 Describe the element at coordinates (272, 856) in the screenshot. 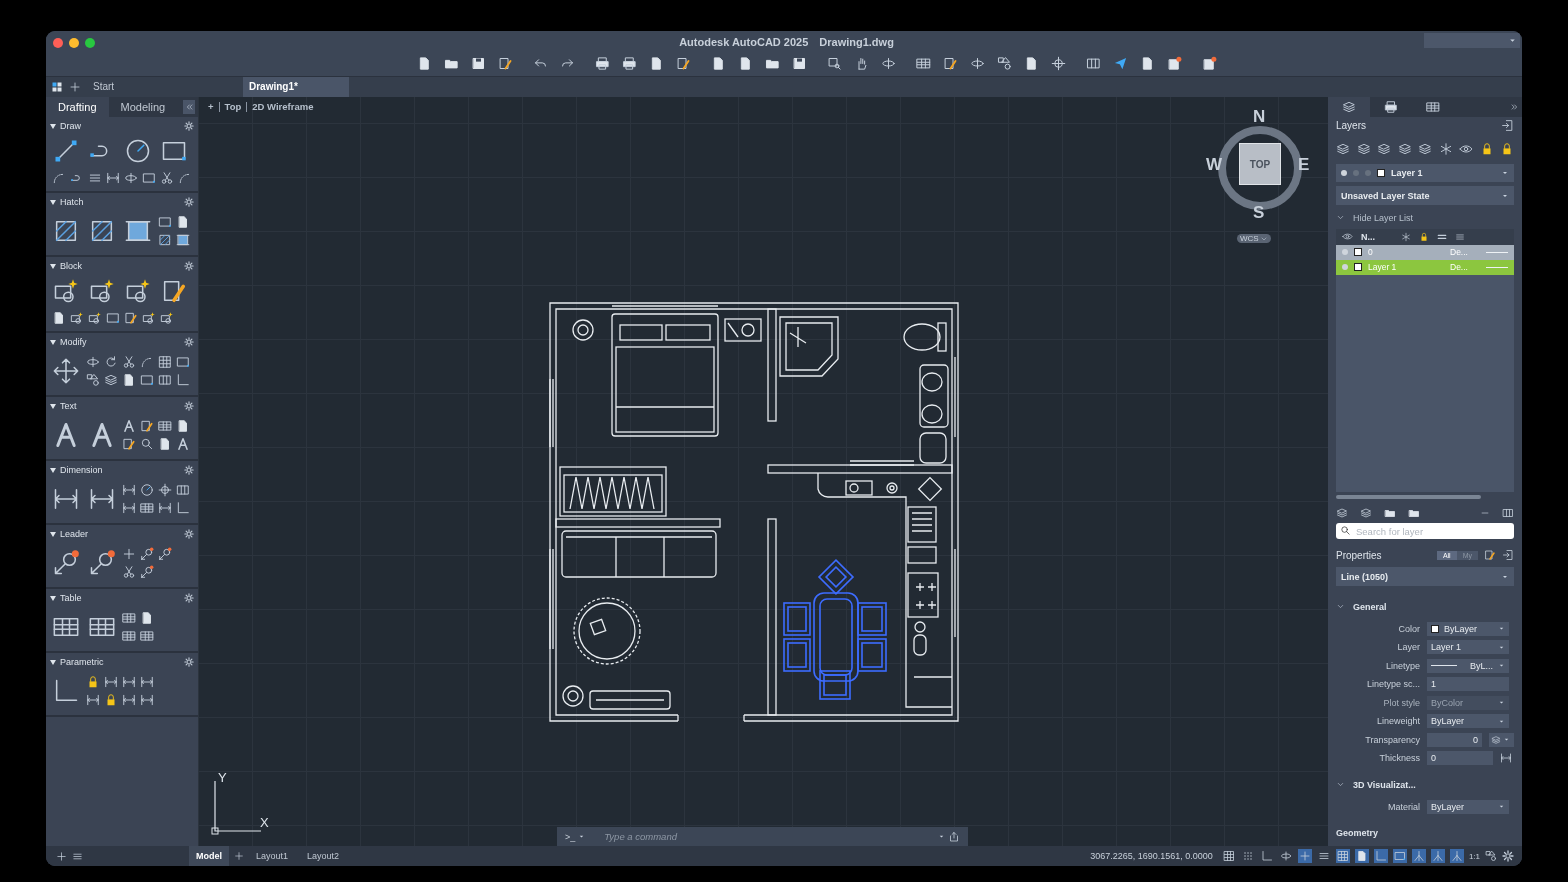

I see `layout-tab: Layout1` at that location.